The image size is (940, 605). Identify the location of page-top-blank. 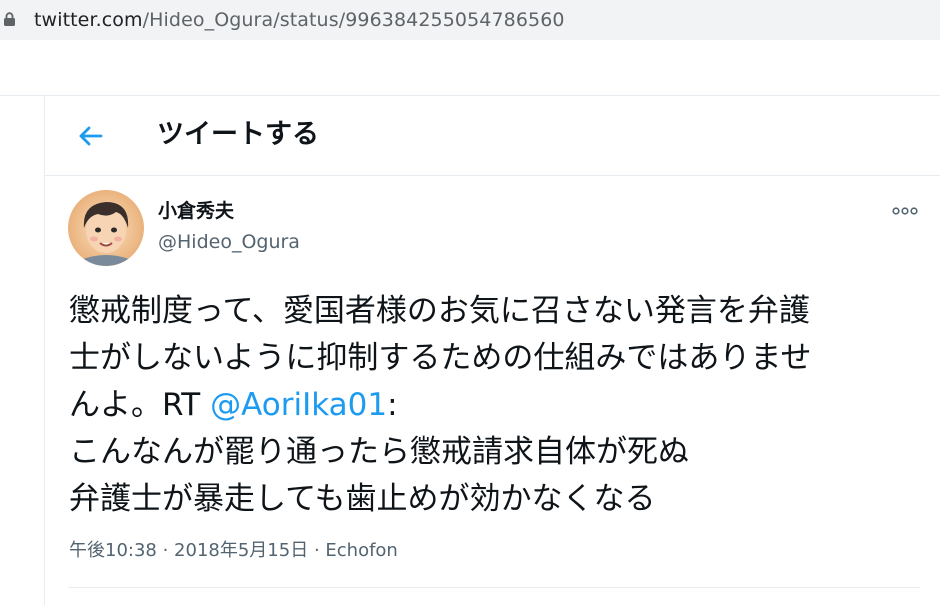
(470, 67).